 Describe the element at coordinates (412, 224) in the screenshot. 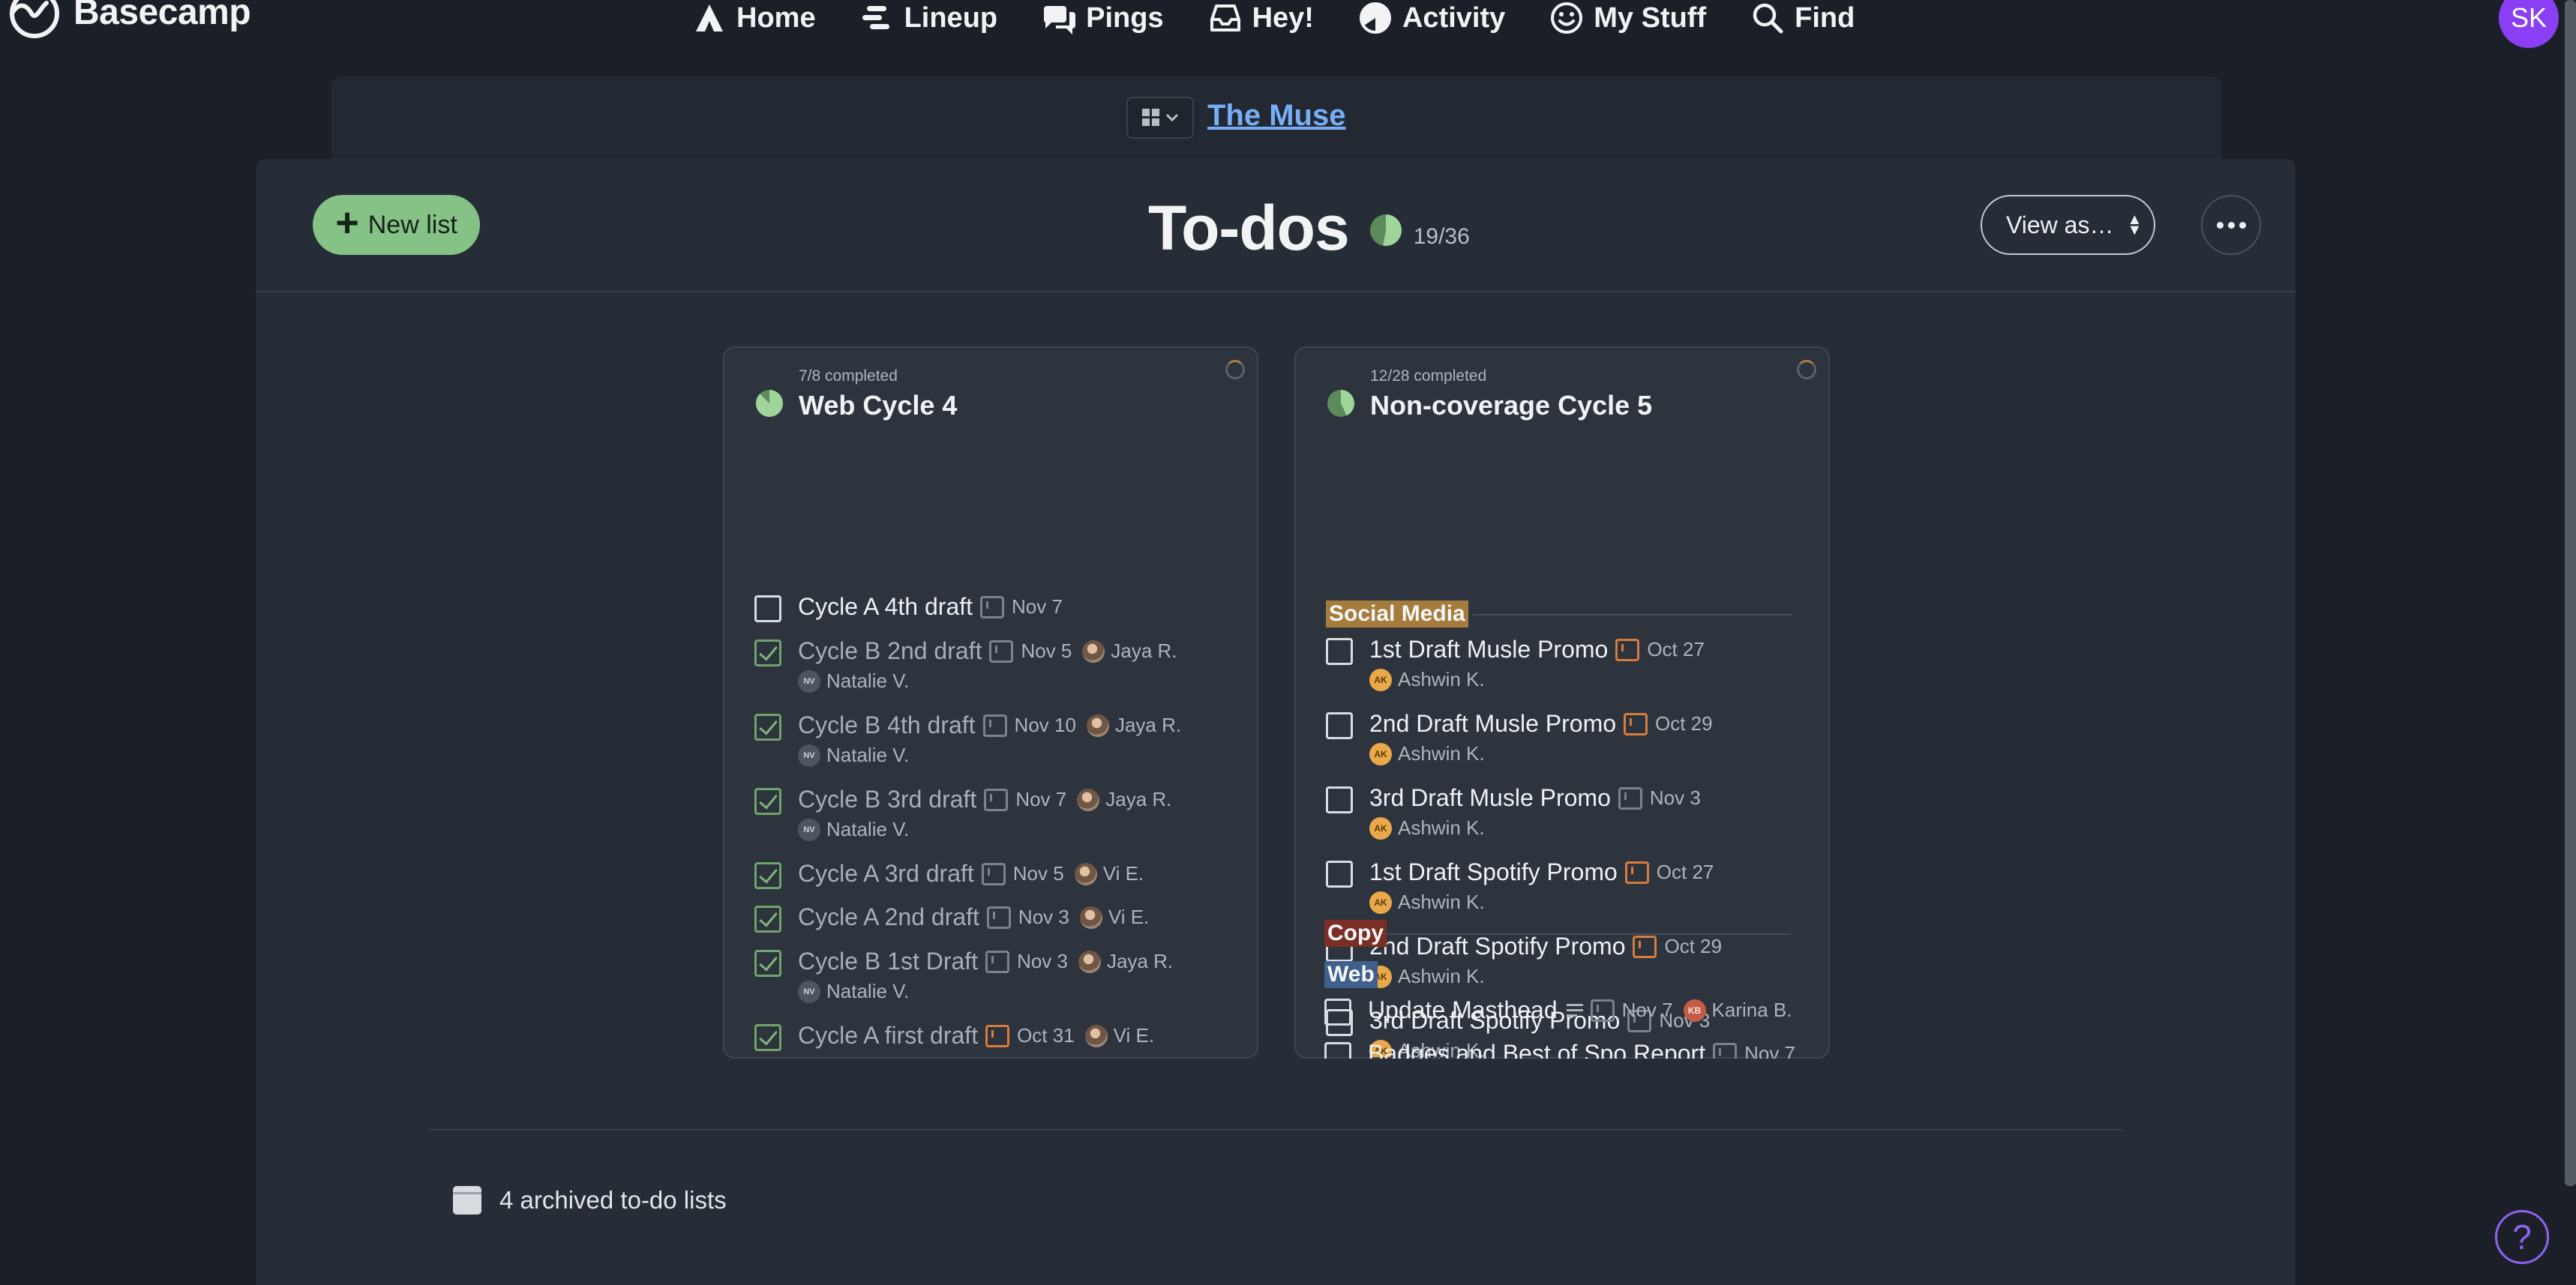

I see `new-list-label: New list` at that location.